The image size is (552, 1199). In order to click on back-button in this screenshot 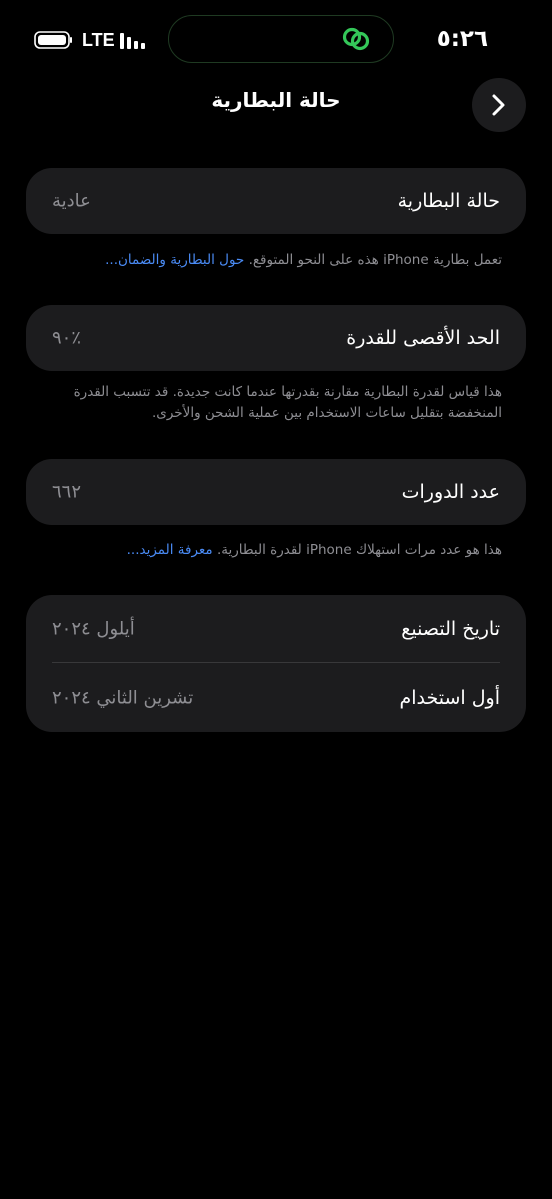, I will do `click(499, 105)`.